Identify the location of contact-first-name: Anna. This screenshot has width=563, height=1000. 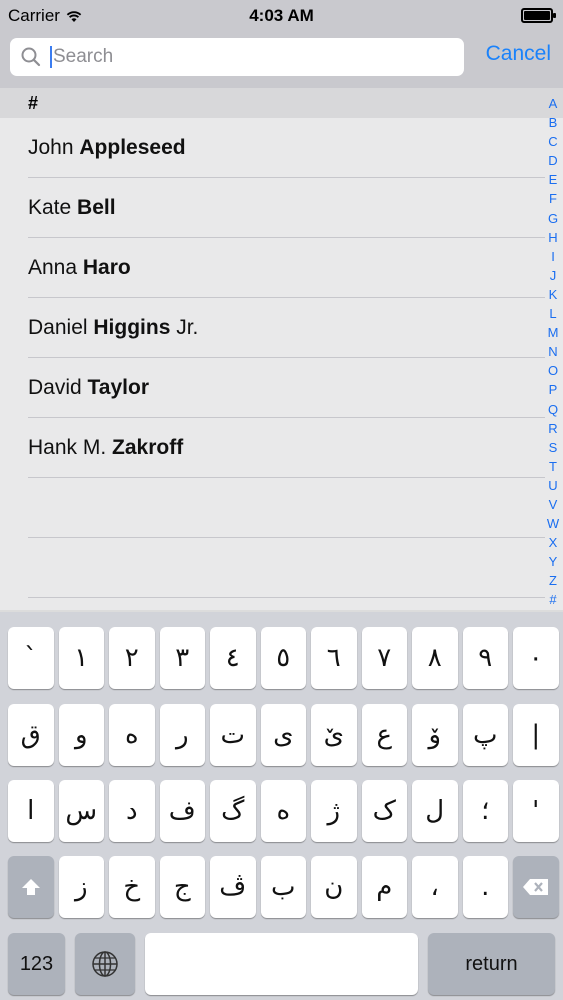
(55, 267).